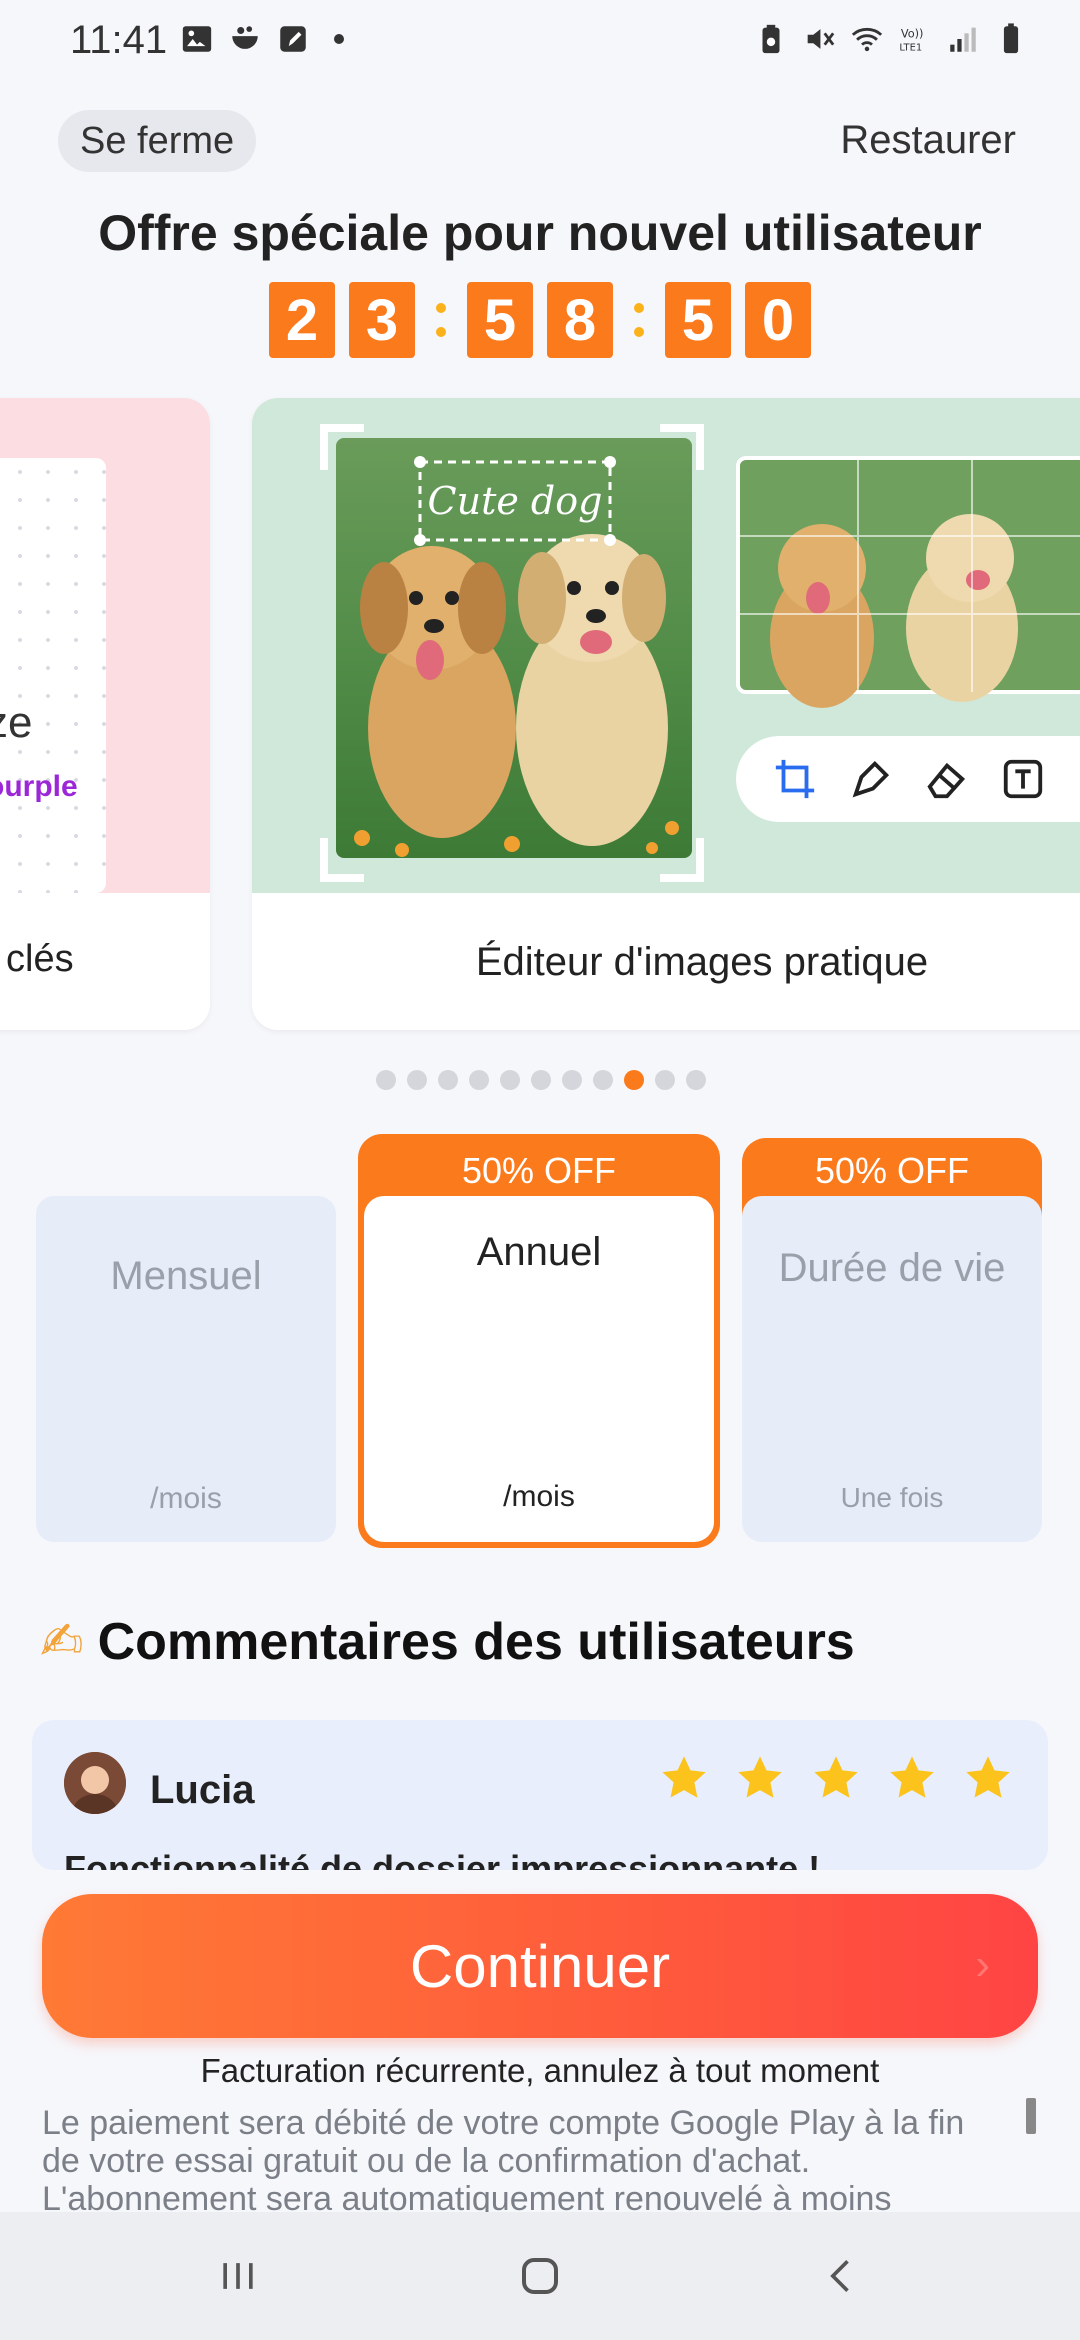  What do you see at coordinates (339, 39) in the screenshot?
I see `more-notifications-dot` at bounding box center [339, 39].